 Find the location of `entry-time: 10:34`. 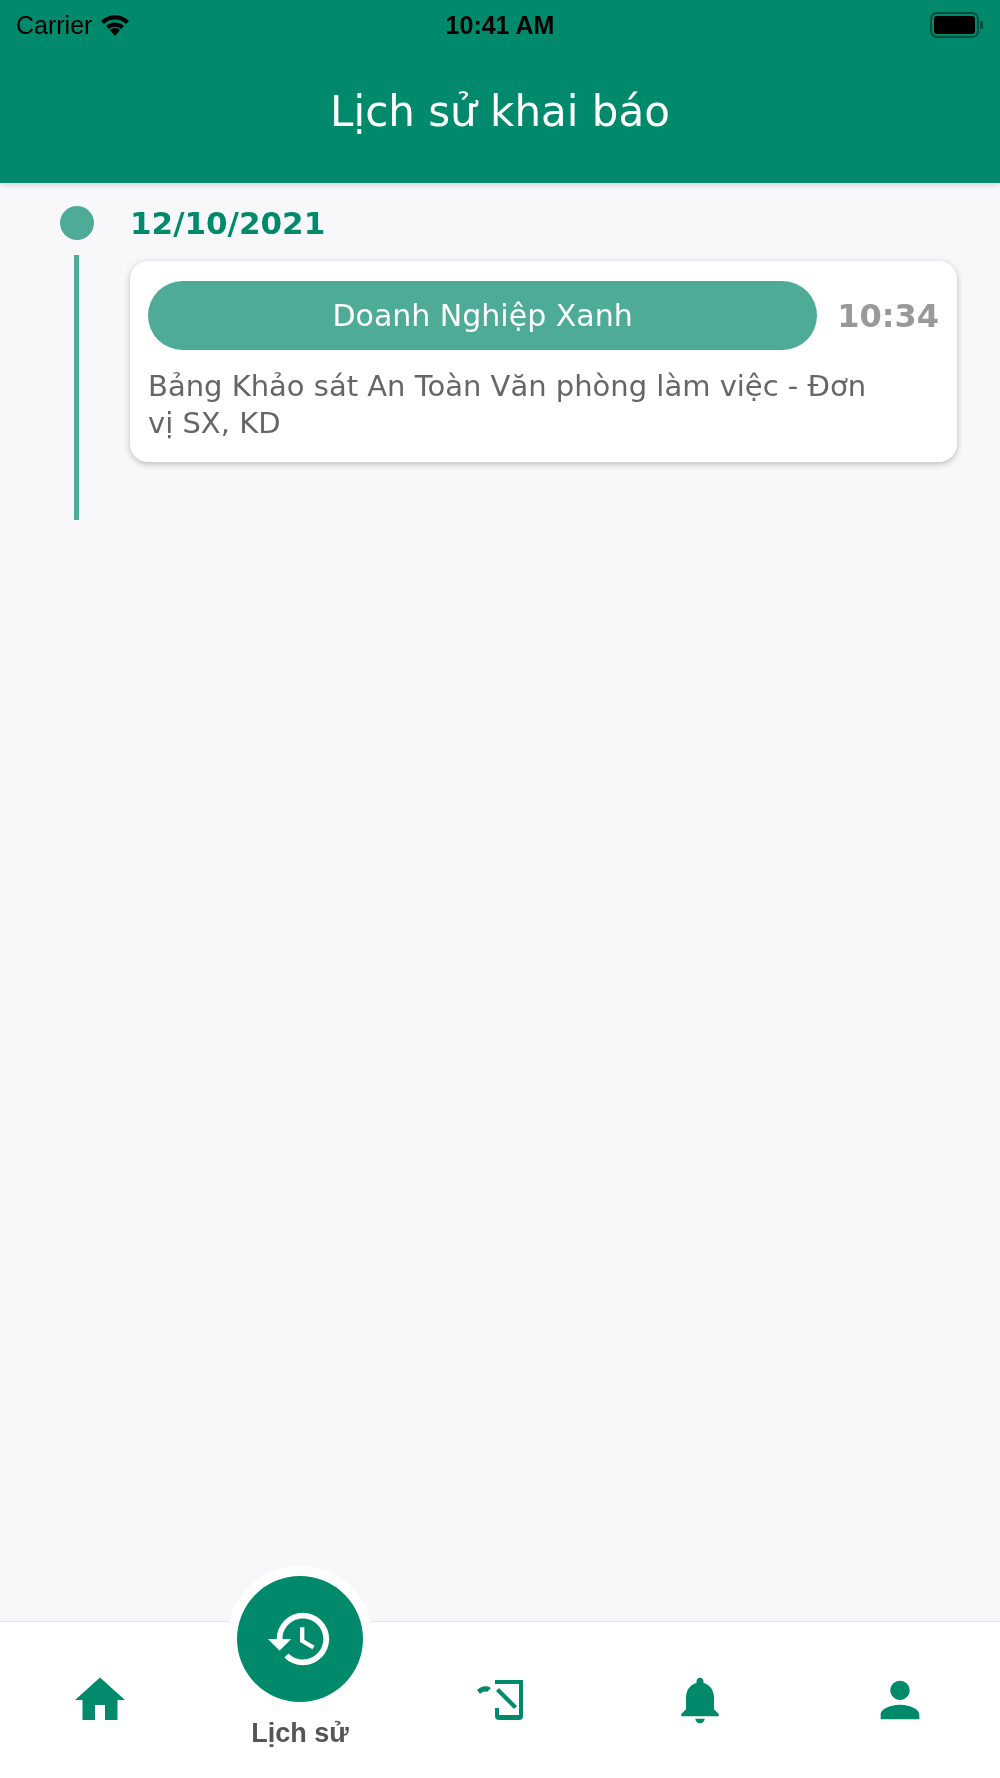

entry-time: 10:34 is located at coordinates (888, 315).